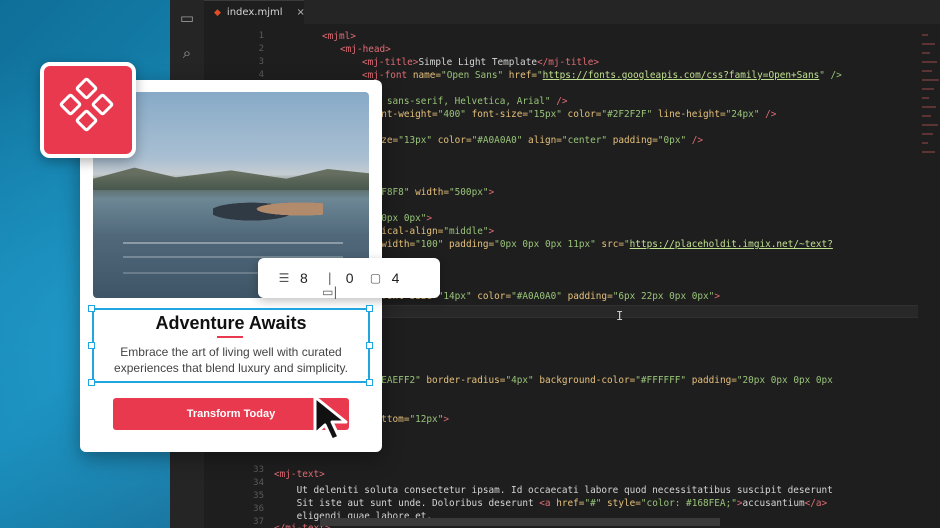 Image resolution: width=940 pixels, height=528 pixels. I want to click on code-token: "middle", so click(466, 231).